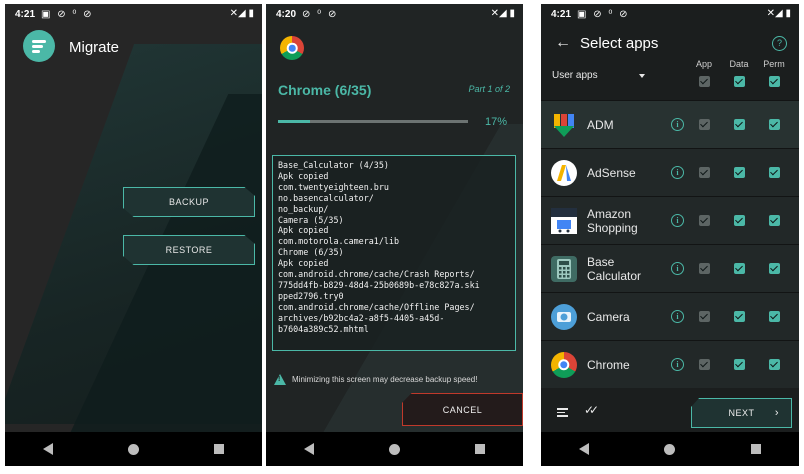 The width and height of the screenshot is (804, 474). I want to click on app-name: Amazon Shopping, so click(612, 221).